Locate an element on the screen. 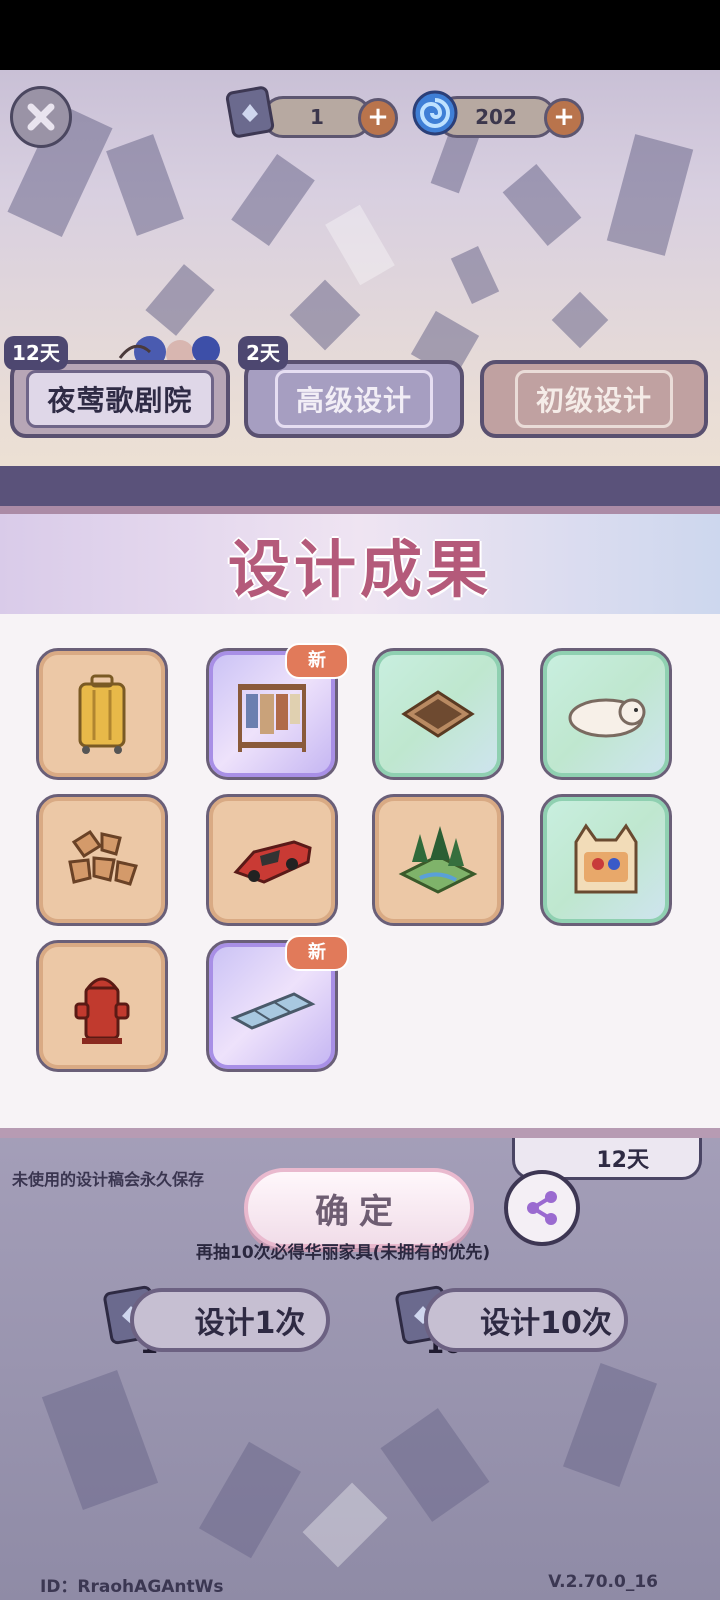  glass-floor-icon is located at coordinates (273, 1011).